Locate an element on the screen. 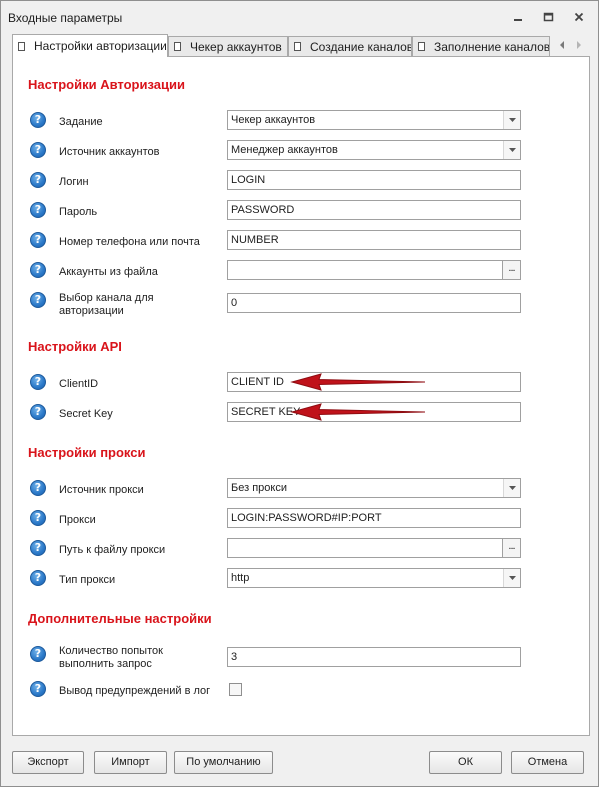 This screenshot has height=787, width=599. retries-label: Количество попыток выполнить запрос is located at coordinates (111, 658).